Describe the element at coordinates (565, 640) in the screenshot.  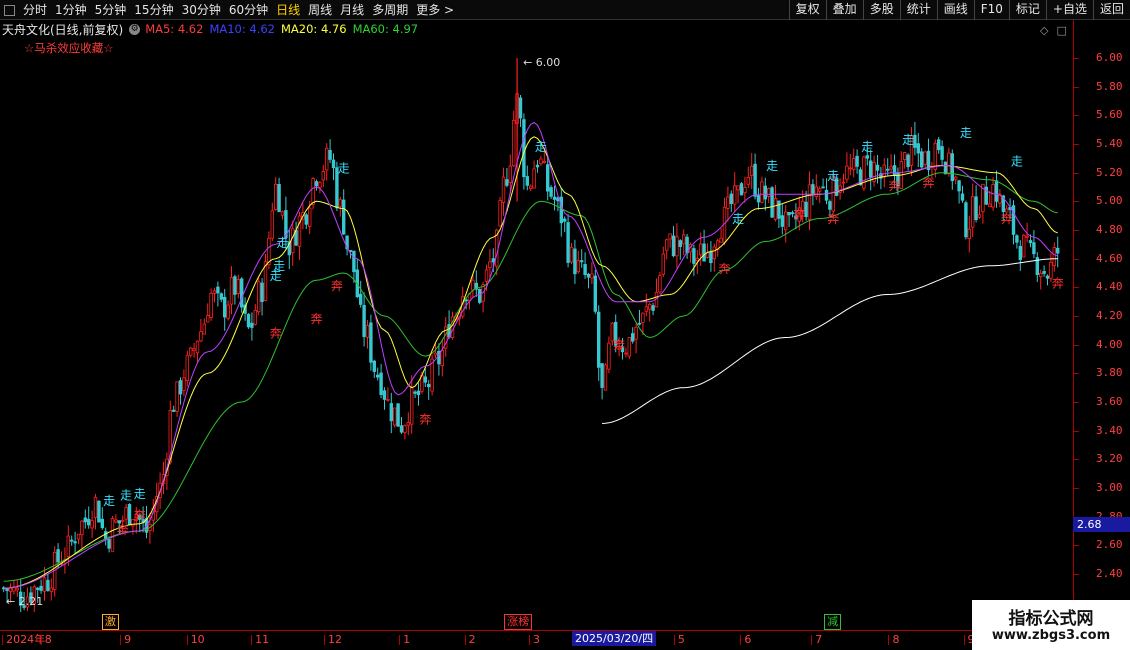
I see `date-axis: 2024年8910111212356789` at that location.